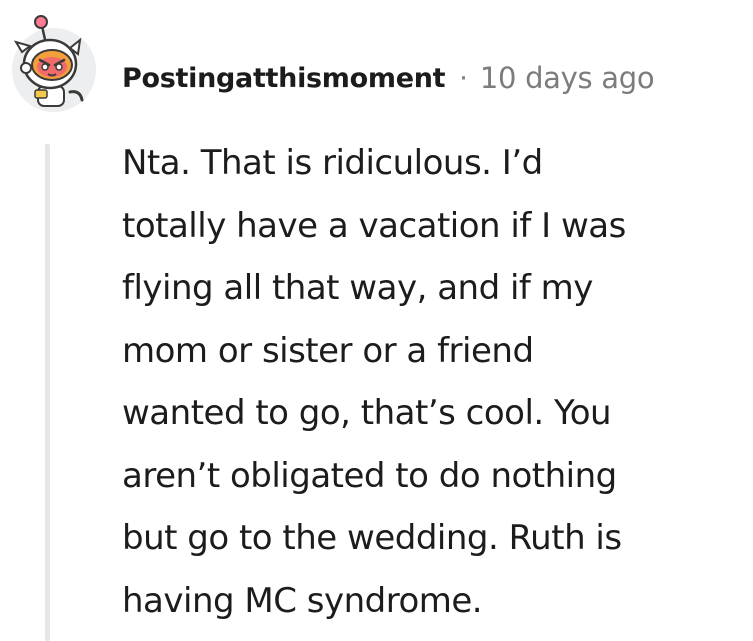  I want to click on robot-cat-avatar-icon, so click(54, 63).